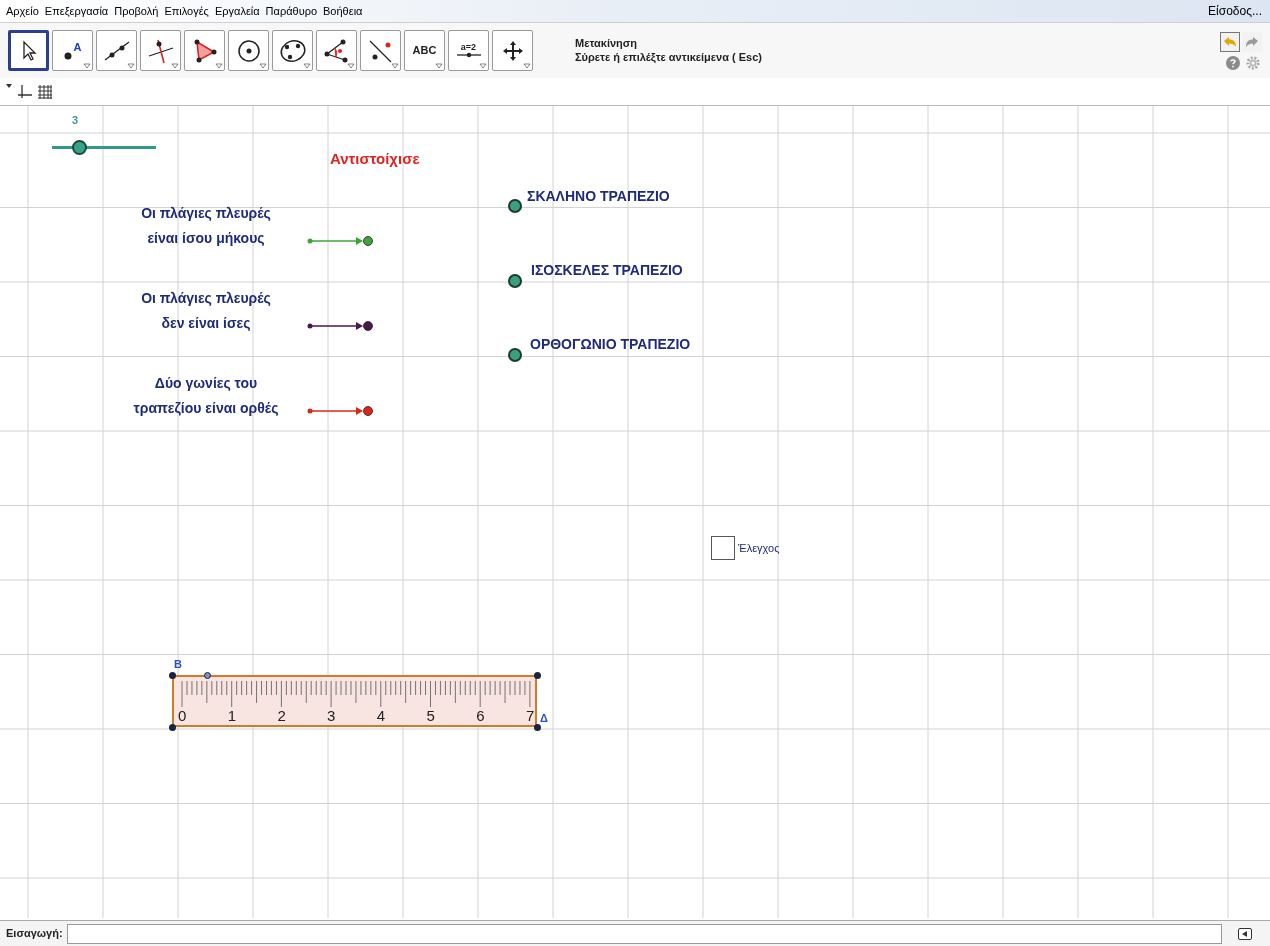  I want to click on menu-item: Βοήθεια, so click(343, 11).